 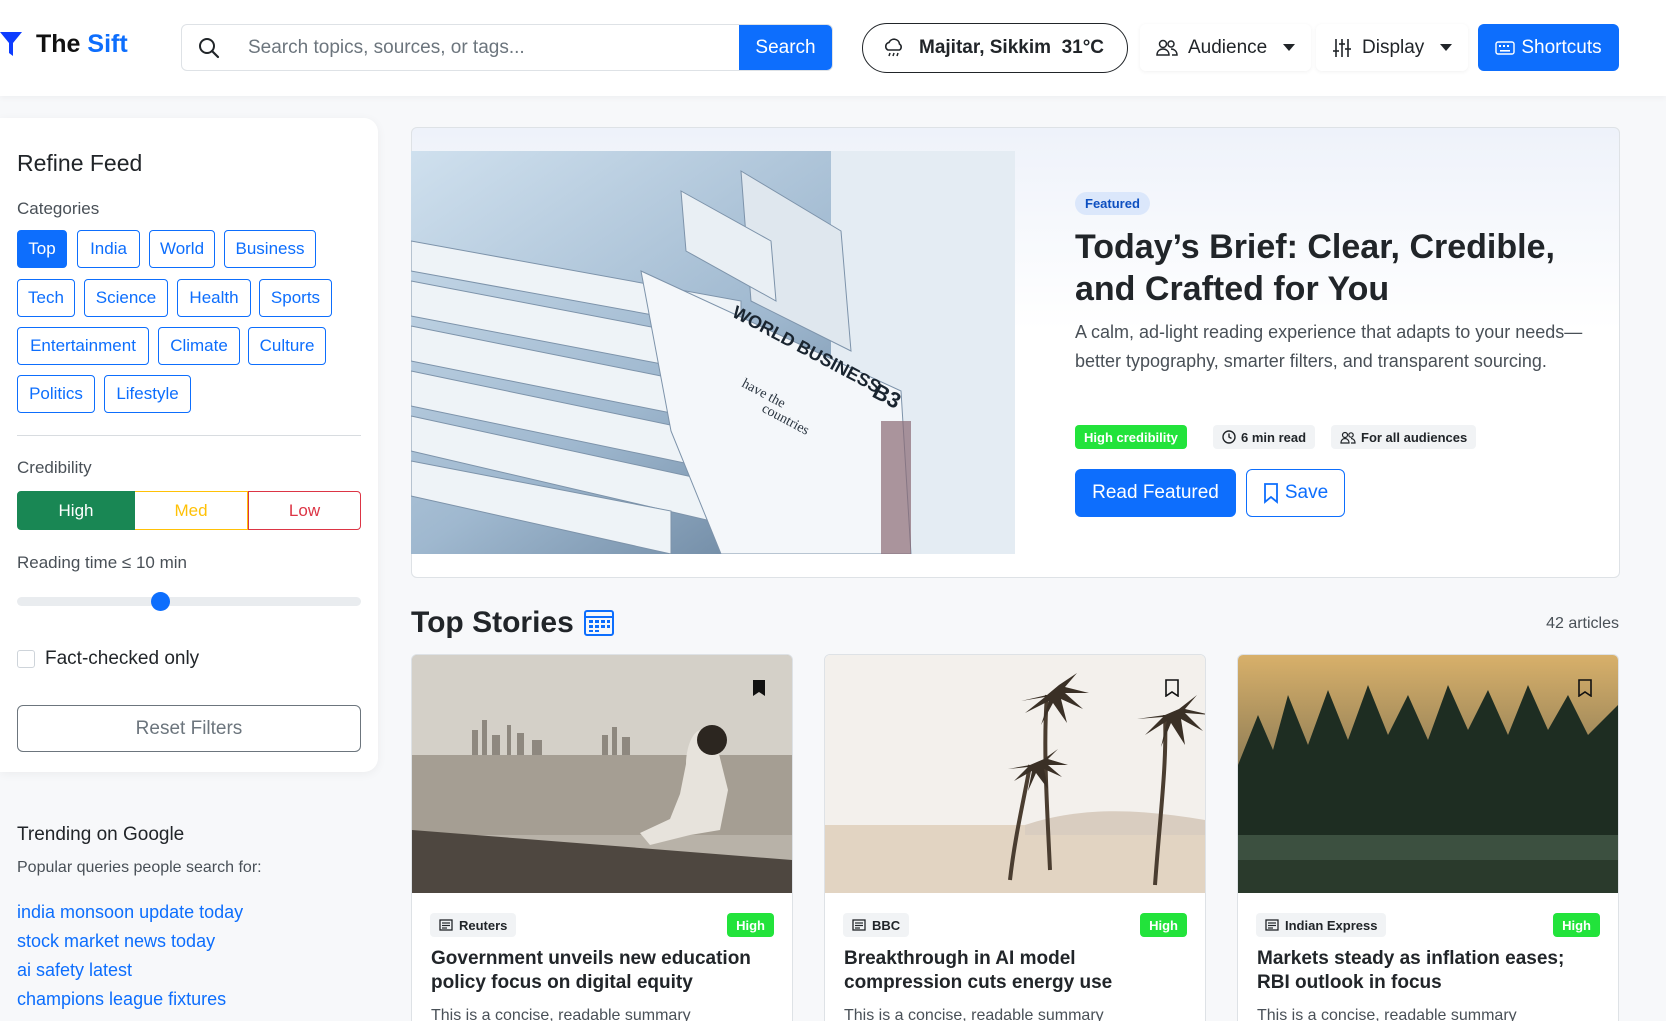 I want to click on credibility-high-button: High, so click(x=76, y=510).